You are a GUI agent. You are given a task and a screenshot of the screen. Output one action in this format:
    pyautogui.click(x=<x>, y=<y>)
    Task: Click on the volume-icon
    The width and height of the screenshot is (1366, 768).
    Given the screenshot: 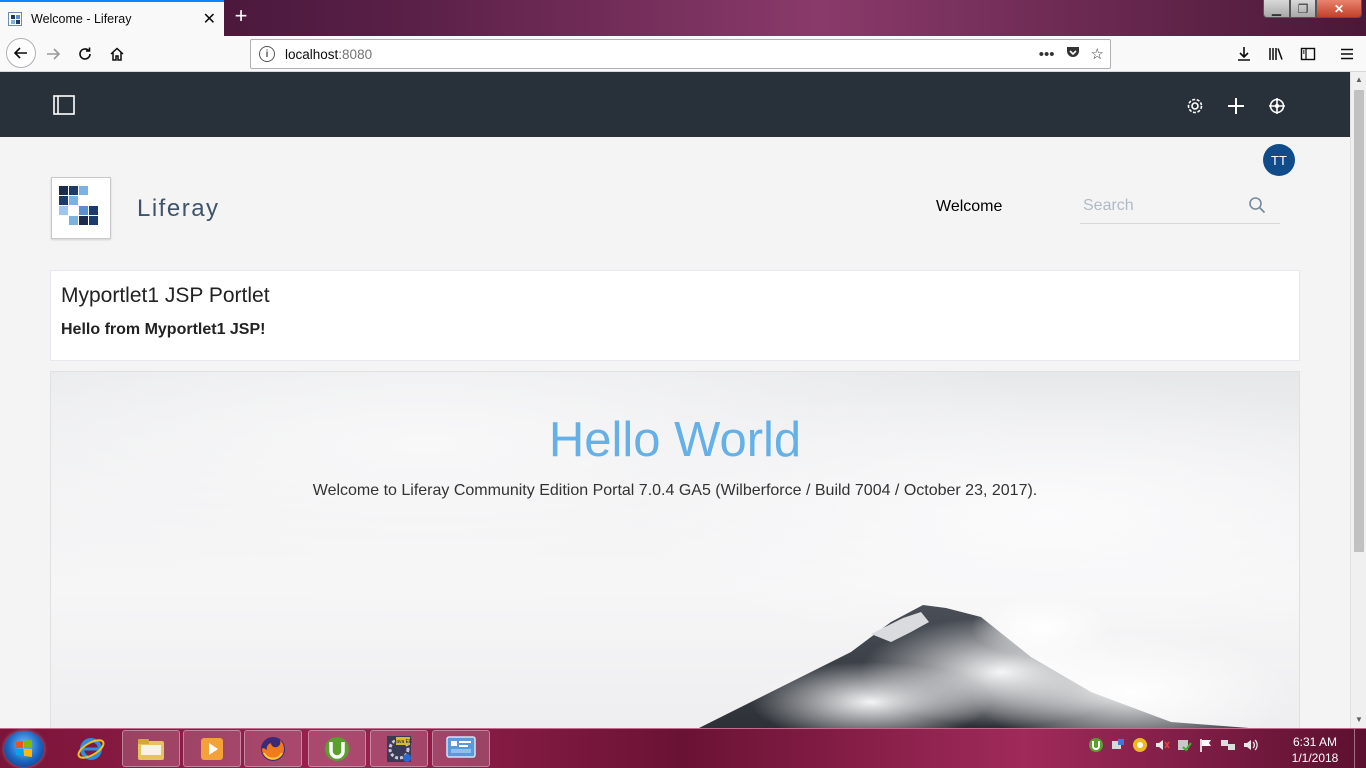 What is the action you would take?
    pyautogui.click(x=1250, y=745)
    